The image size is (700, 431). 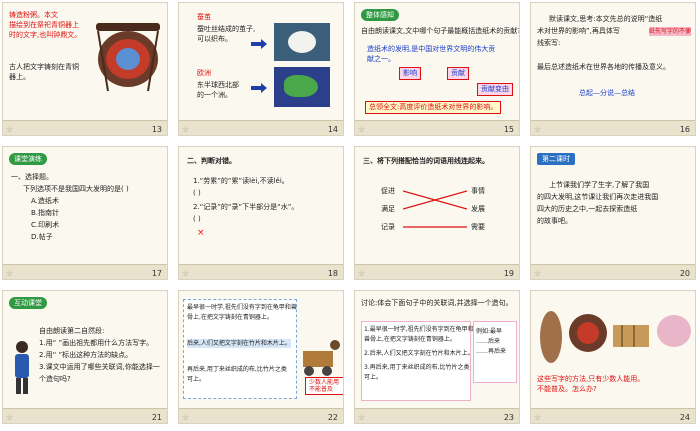 I want to click on option-c: C.印刷术, so click(x=45, y=225).